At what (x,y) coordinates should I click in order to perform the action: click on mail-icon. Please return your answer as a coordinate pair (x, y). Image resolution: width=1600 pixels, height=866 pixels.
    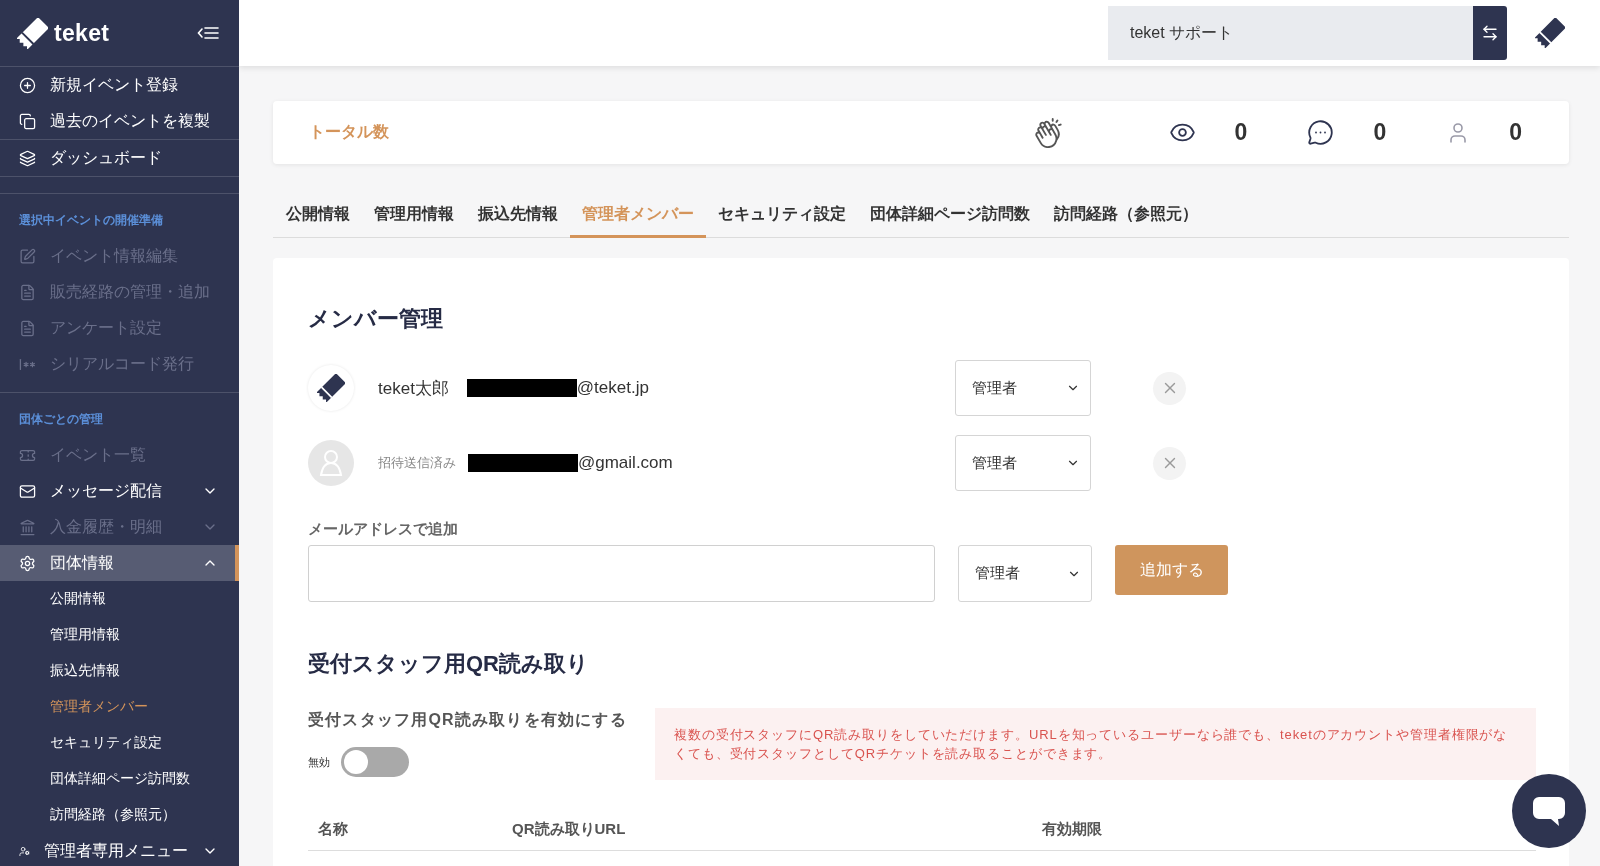
    Looking at the image, I should click on (27, 491).